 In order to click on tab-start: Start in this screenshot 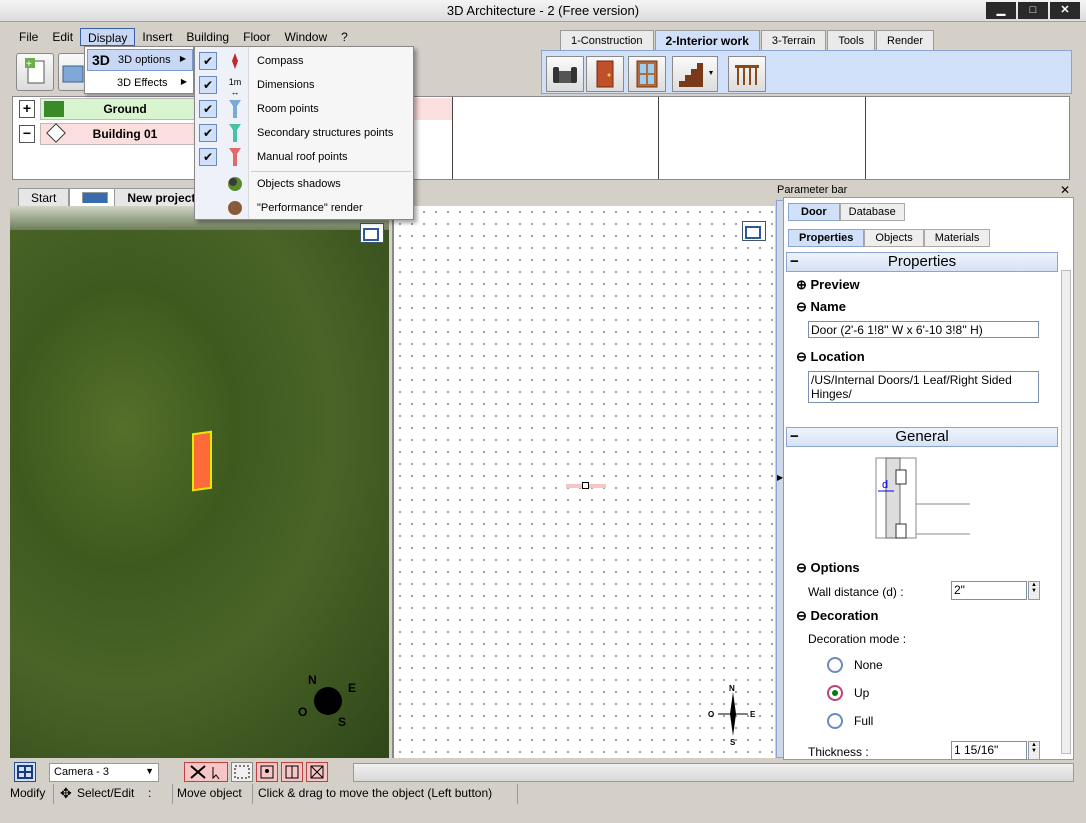, I will do `click(44, 197)`.